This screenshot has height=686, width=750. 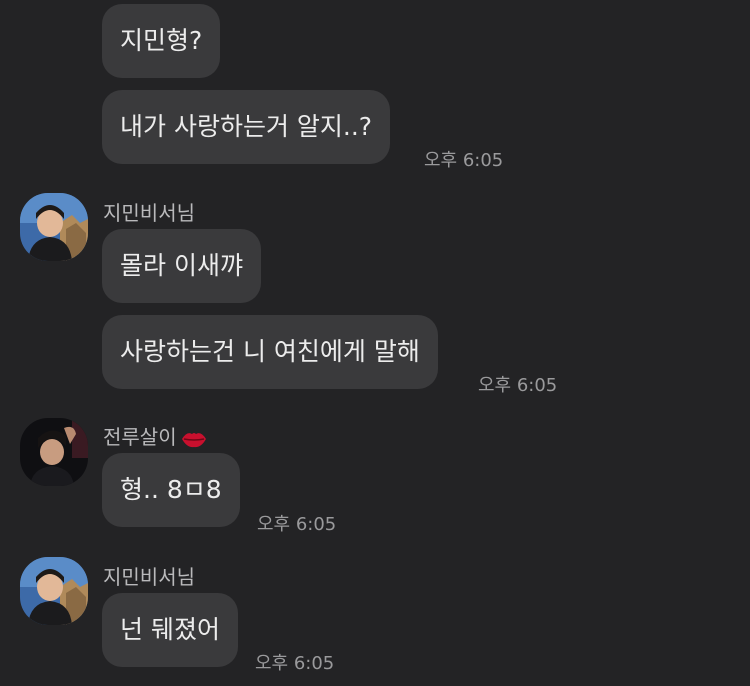 I want to click on message-bubble: 내가 사랑하는거 알지..?, so click(x=246, y=127).